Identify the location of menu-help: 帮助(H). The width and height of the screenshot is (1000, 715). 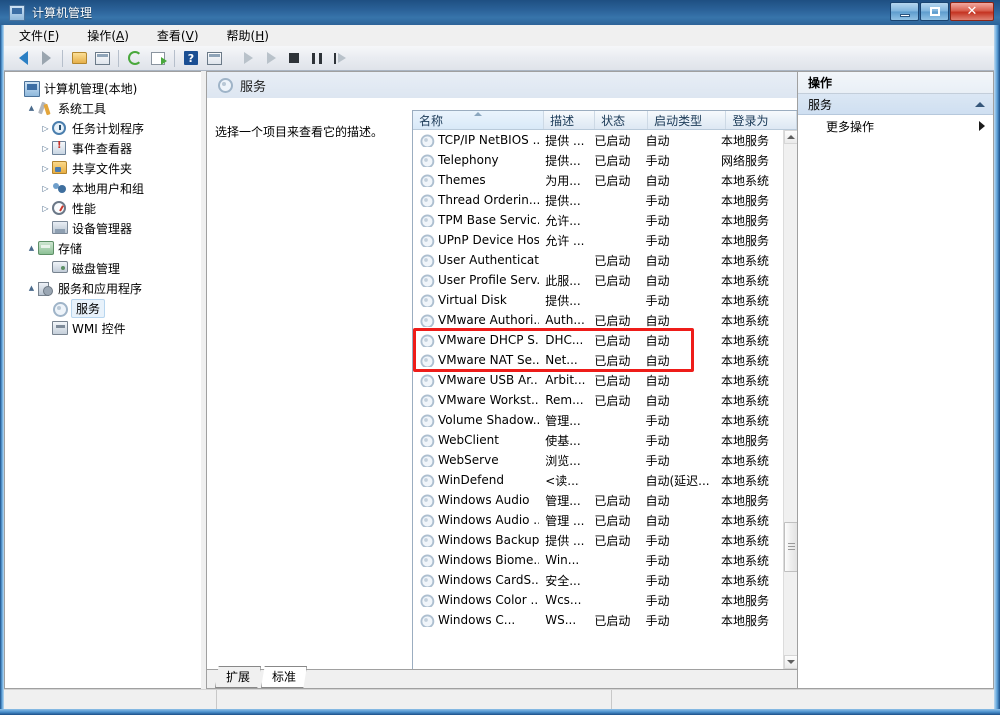
(248, 35).